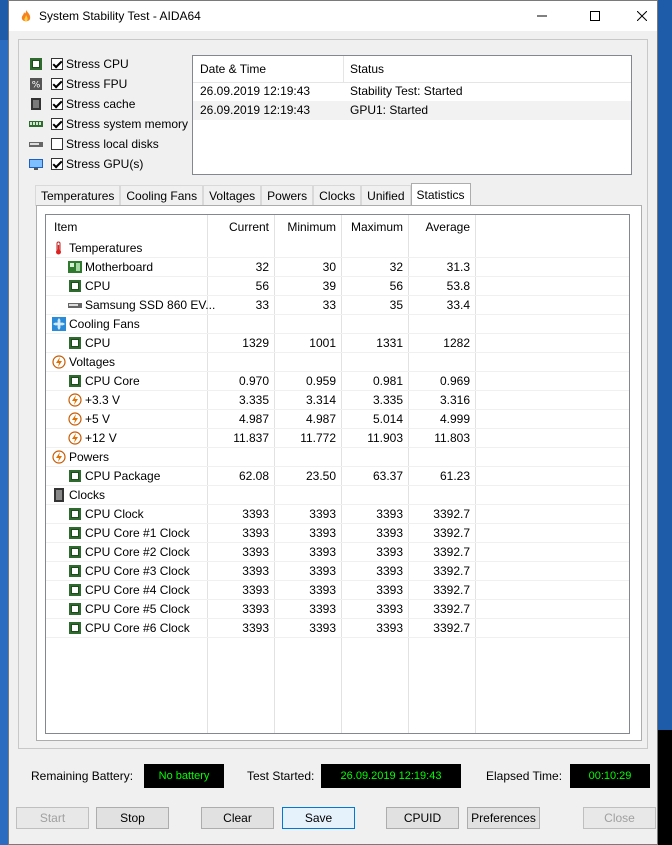 Image resolution: width=672 pixels, height=845 pixels. I want to click on group-row: Cooling Fans, so click(337, 324).